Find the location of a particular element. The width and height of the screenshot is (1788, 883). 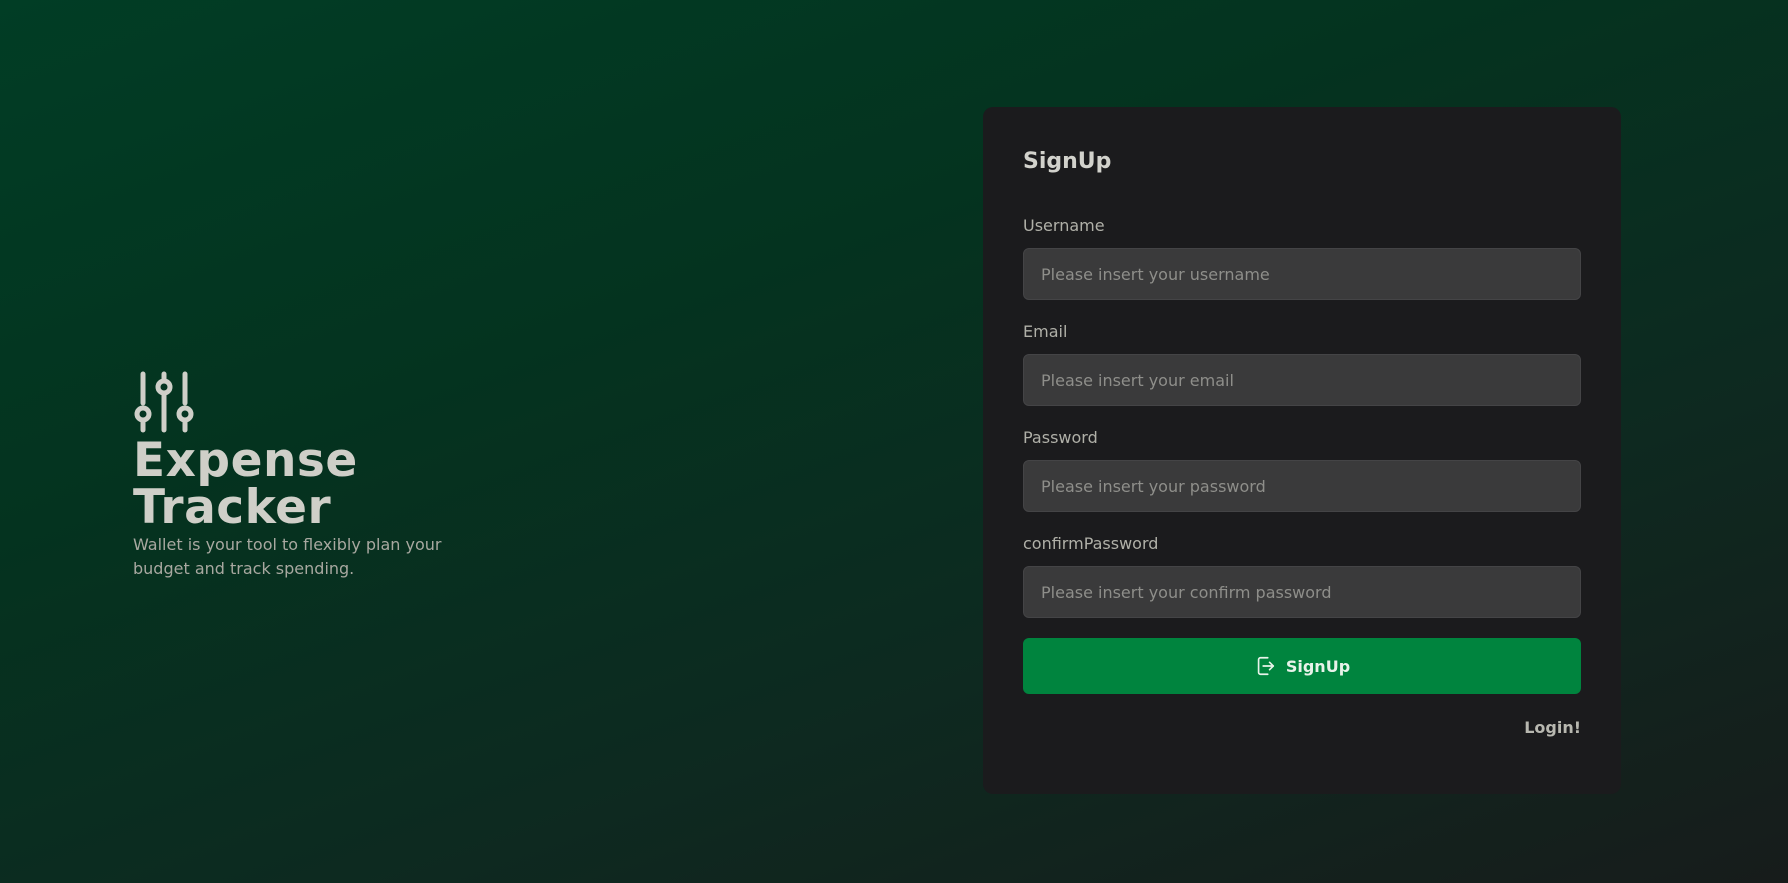

login-link: Login! is located at coordinates (1552, 727).